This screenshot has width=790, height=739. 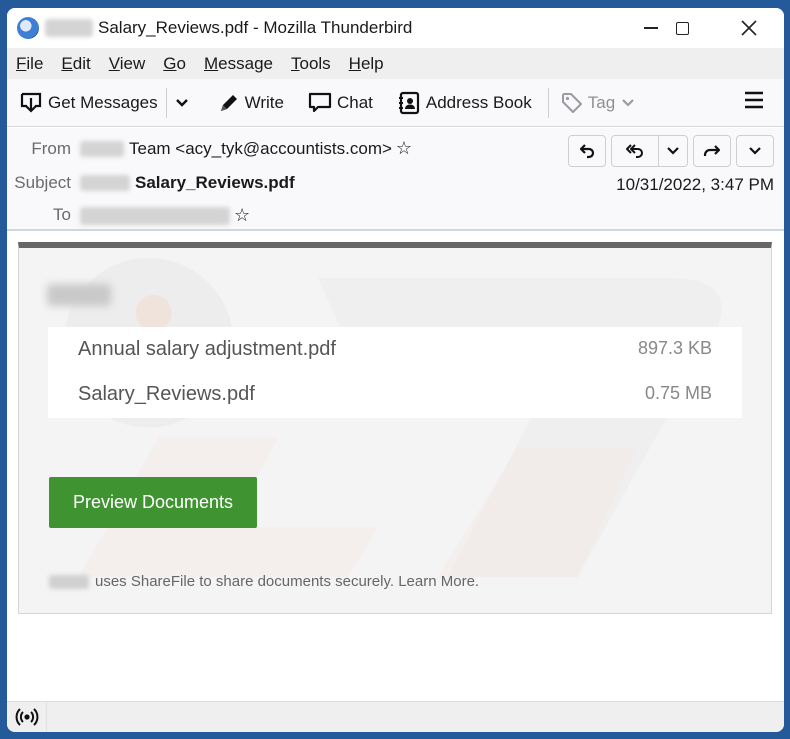 I want to click on reply-button, so click(x=587, y=151).